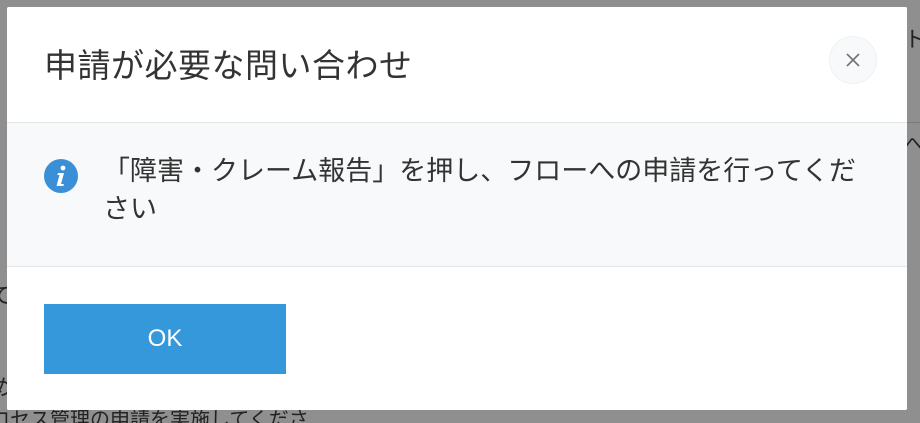  Describe the element at coordinates (228, 65) in the screenshot. I see `dialog-title: 申請が必要な問い合わせ` at that location.